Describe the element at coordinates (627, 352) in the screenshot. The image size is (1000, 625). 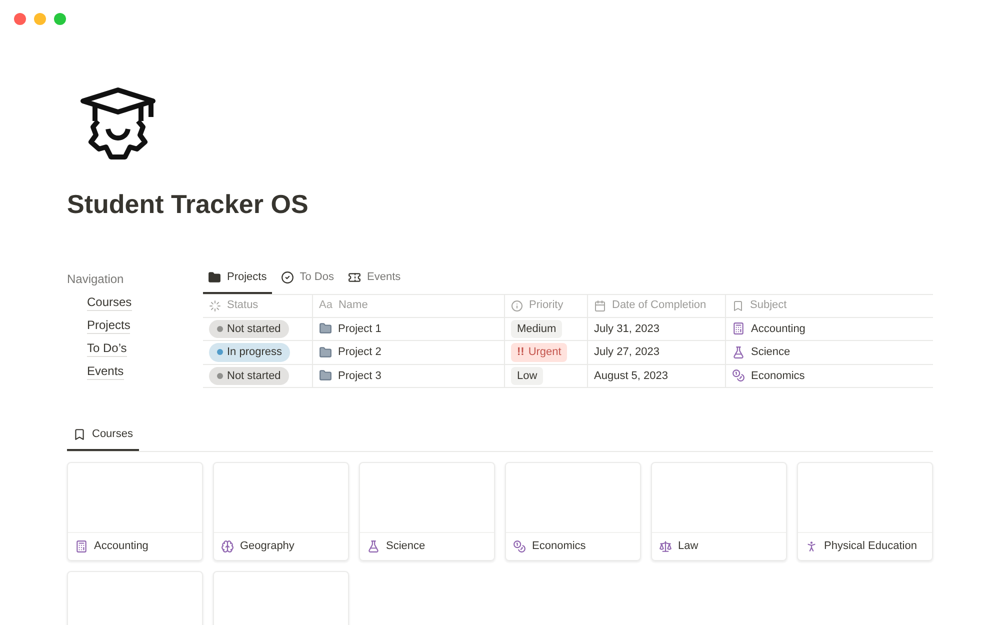
I see `date-text: July 27, 2023` at that location.